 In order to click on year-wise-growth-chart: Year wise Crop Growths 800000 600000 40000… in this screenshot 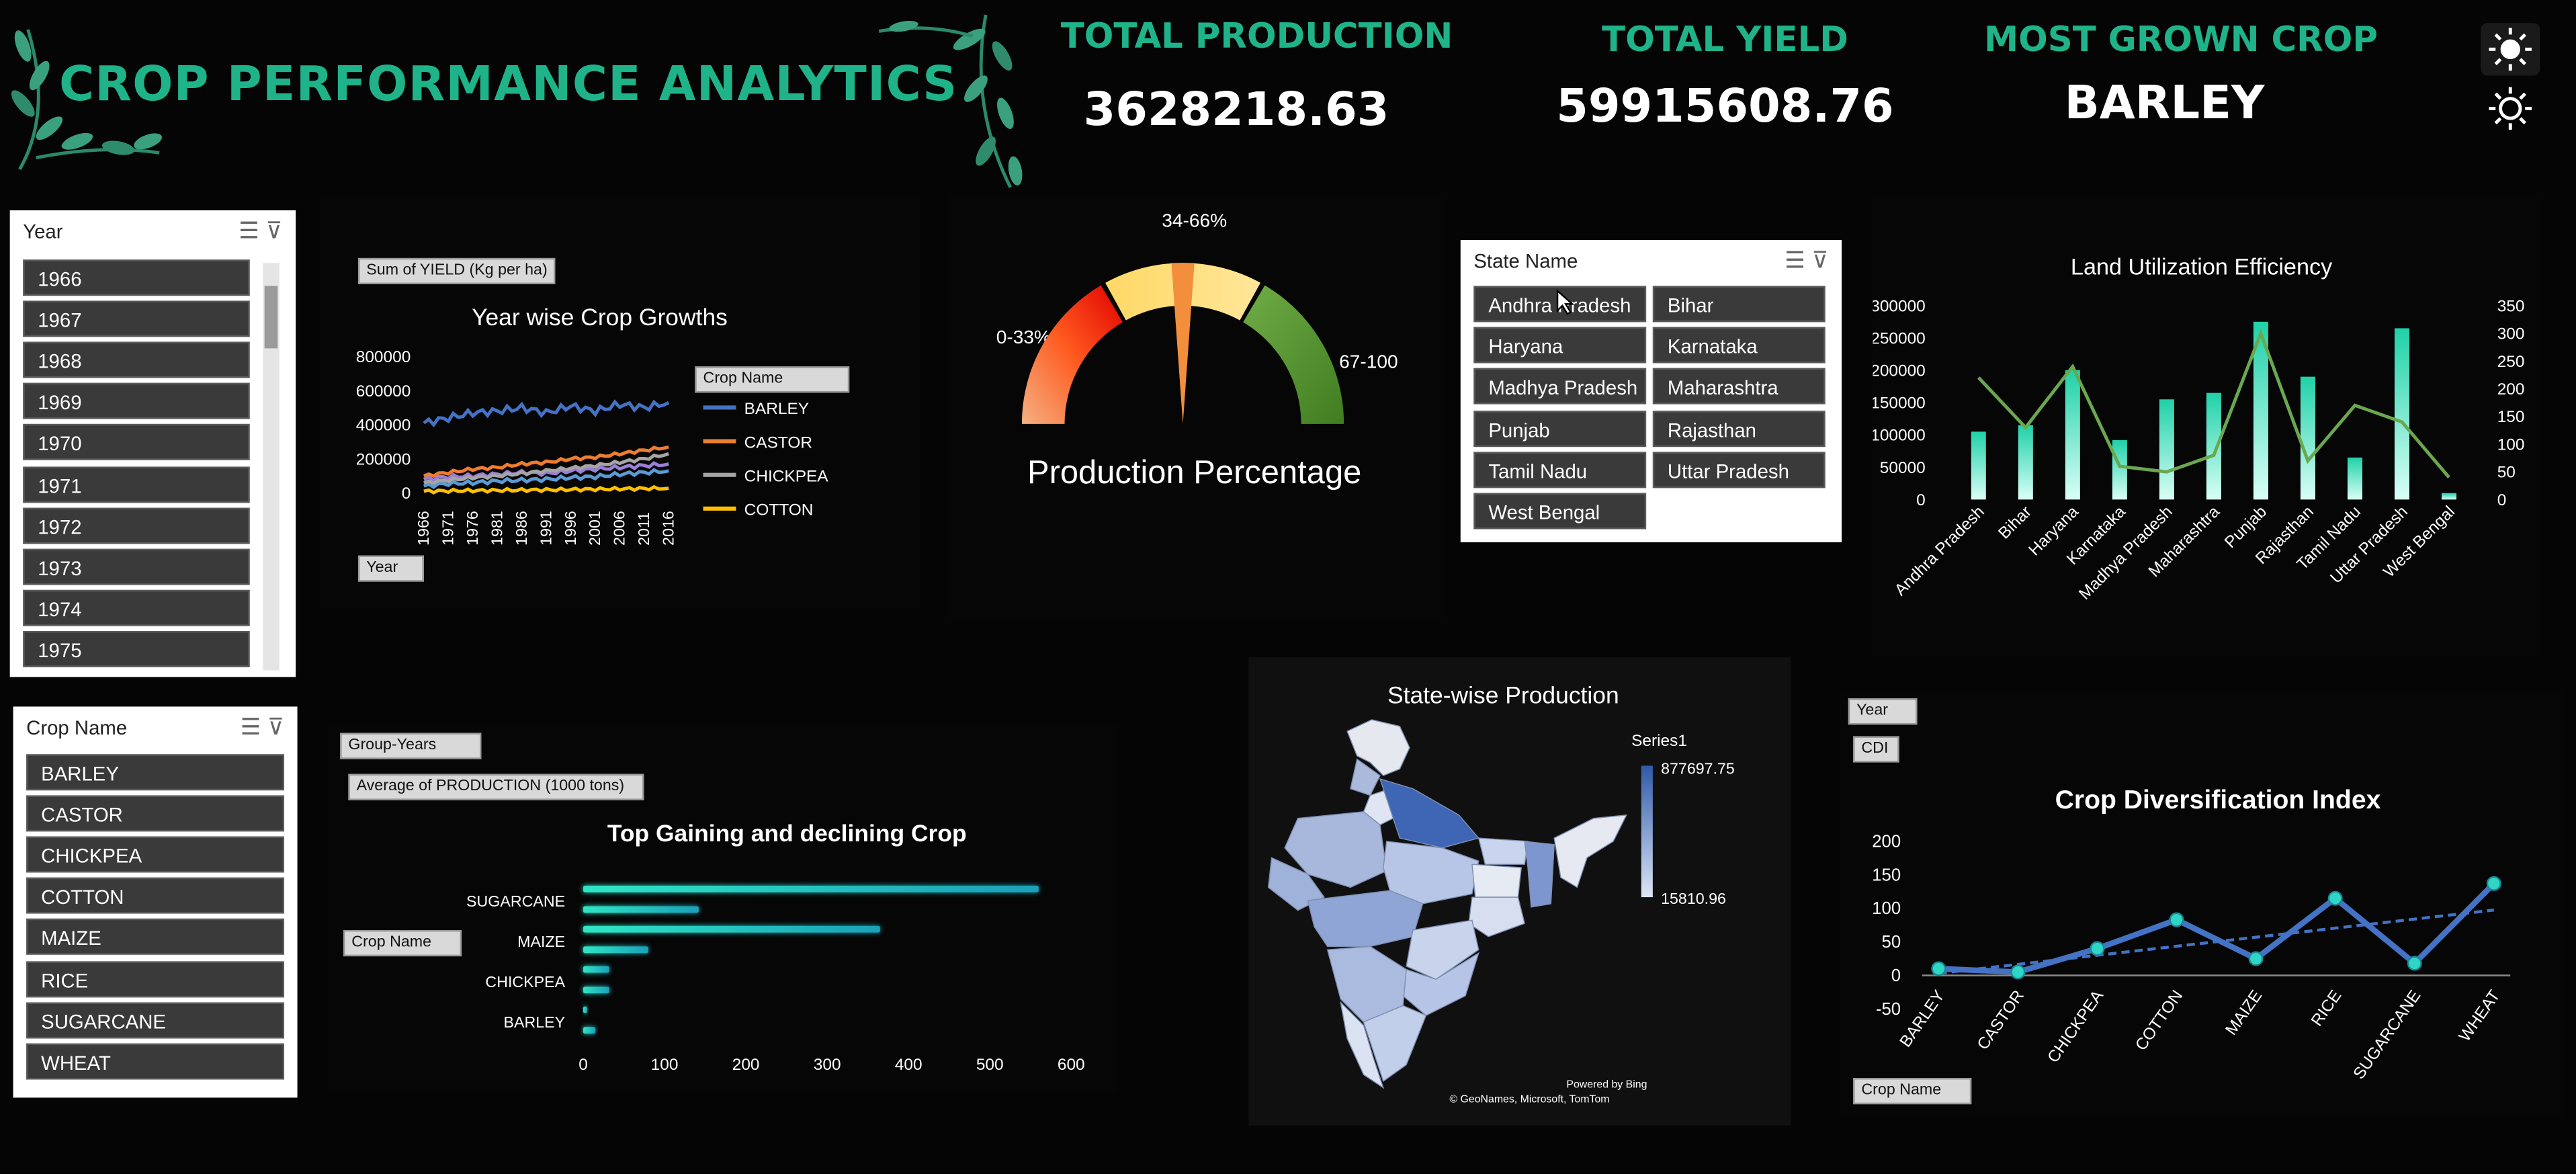, I will do `click(592, 425)`.